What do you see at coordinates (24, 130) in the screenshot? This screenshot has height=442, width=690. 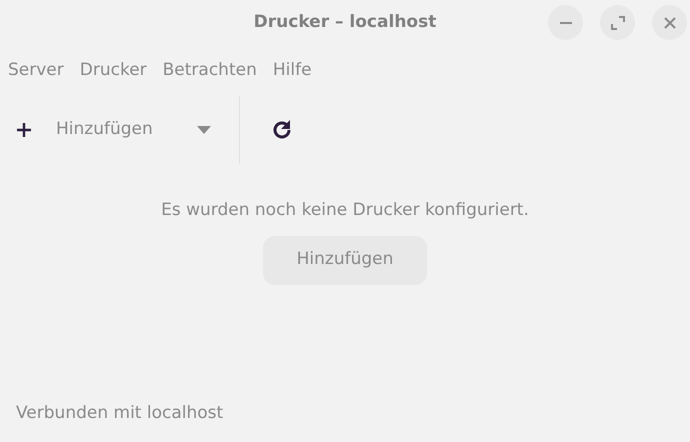 I see `plus-icon` at bounding box center [24, 130].